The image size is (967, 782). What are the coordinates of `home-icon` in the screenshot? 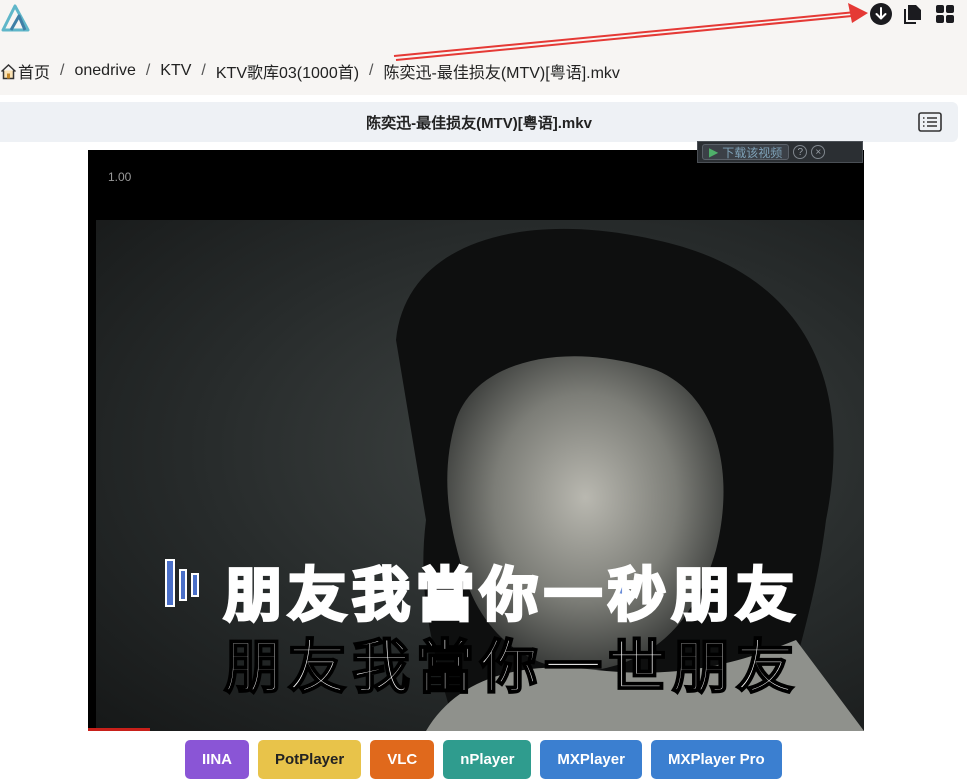 It's located at (8, 71).